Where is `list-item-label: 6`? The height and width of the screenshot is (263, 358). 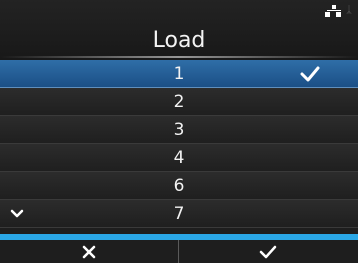 list-item-label: 6 is located at coordinates (179, 186).